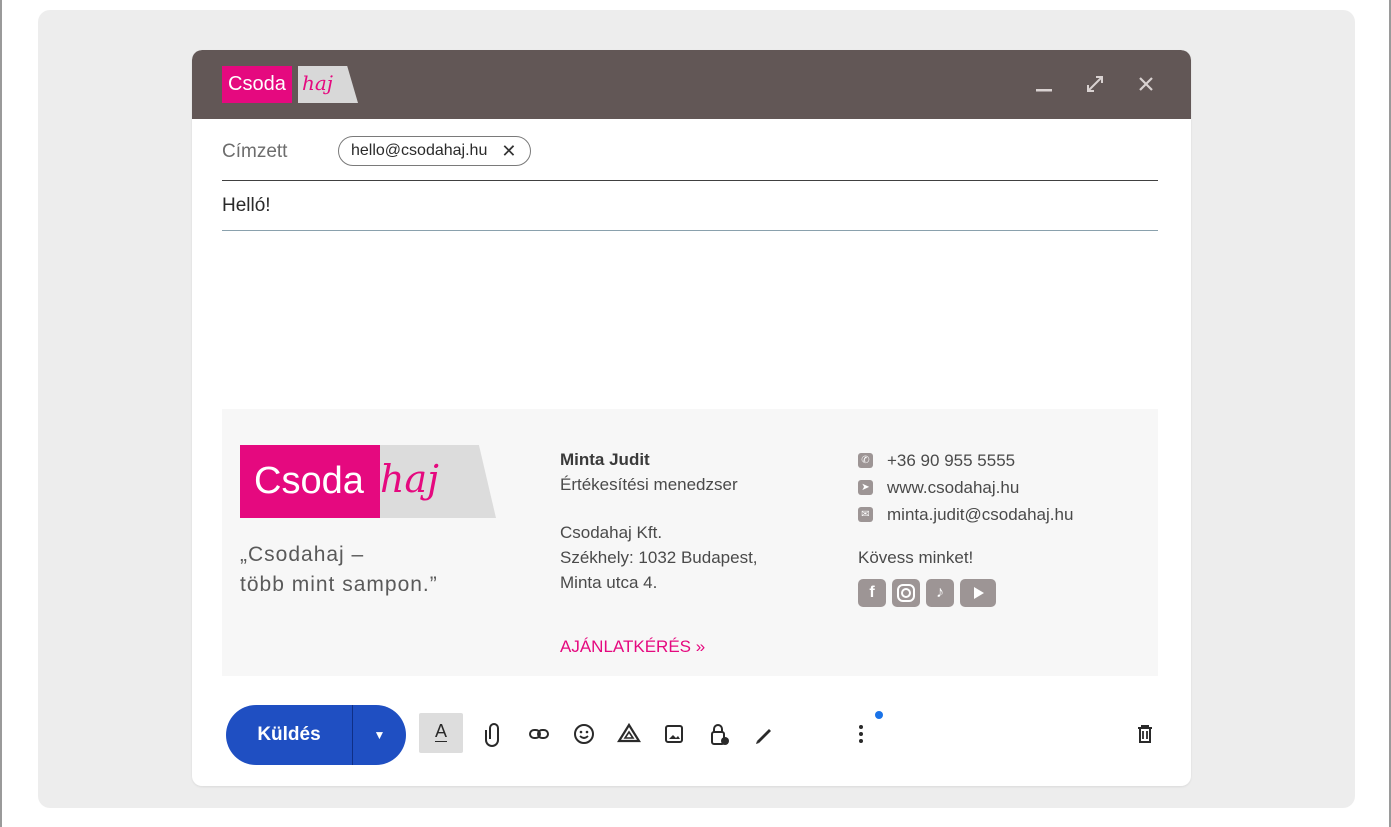 Image resolution: width=1391 pixels, height=827 pixels. What do you see at coordinates (257, 84) in the screenshot?
I see `logo-main-text: Csoda` at bounding box center [257, 84].